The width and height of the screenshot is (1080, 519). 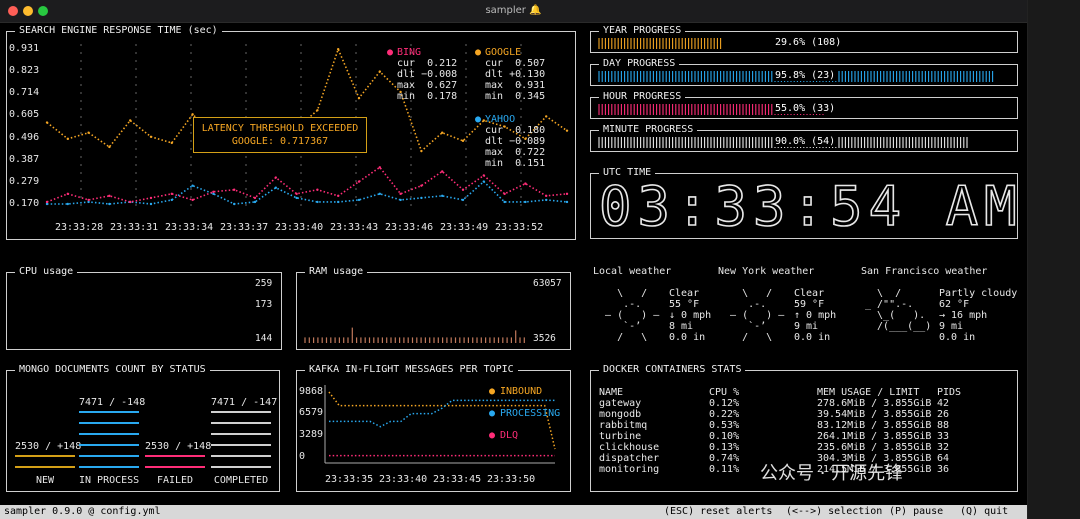 What do you see at coordinates (264, 283) in the screenshot?
I see `cpu-max: 259` at bounding box center [264, 283].